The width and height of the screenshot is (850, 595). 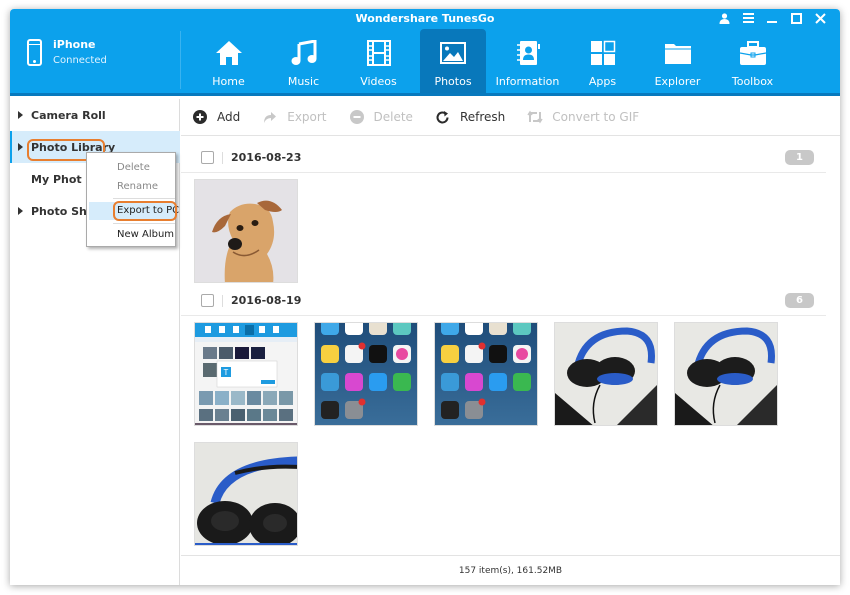 I want to click on minimize-icon, so click(x=772, y=18).